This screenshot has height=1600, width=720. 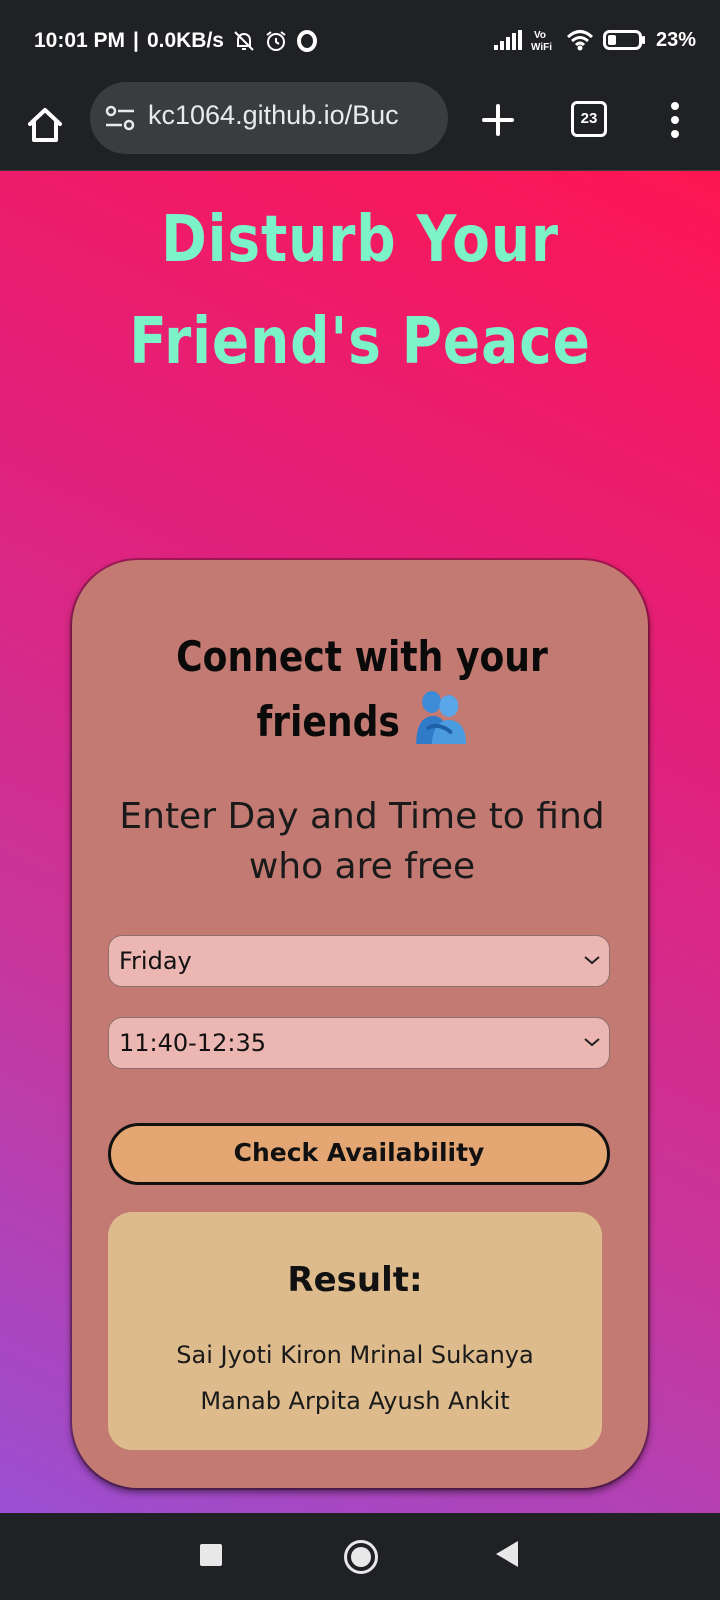 I want to click on svg-text: Vo, so click(x=540, y=35).